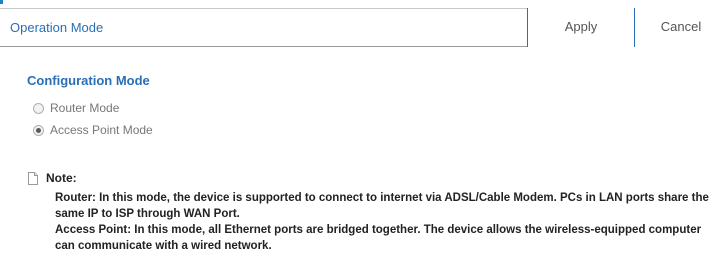  I want to click on configuration-mode-heading: Configuration Mode, so click(88, 80).